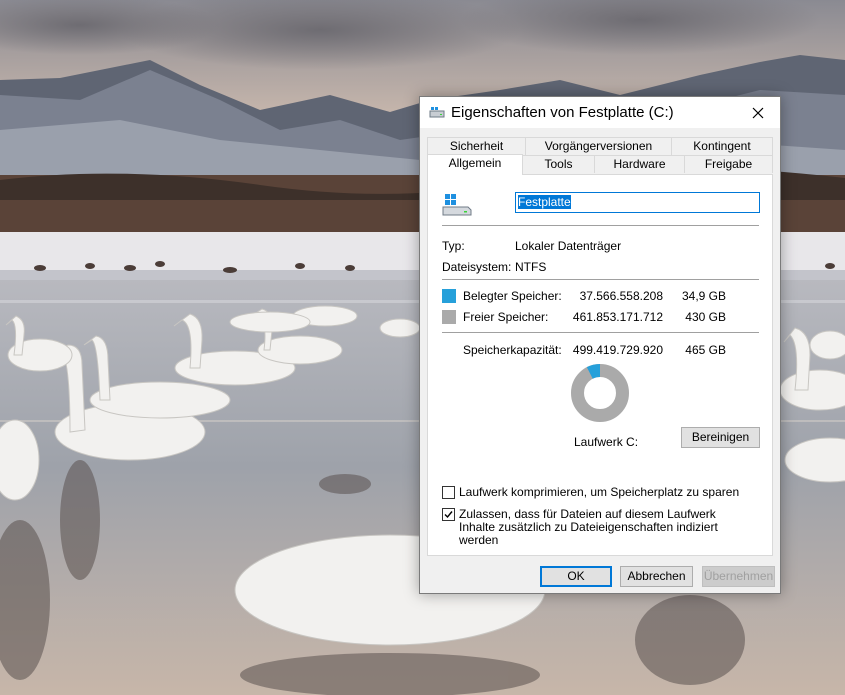 The image size is (845, 695). I want to click on window-title: Eigenschaften von Festplatte (C:), so click(562, 112).